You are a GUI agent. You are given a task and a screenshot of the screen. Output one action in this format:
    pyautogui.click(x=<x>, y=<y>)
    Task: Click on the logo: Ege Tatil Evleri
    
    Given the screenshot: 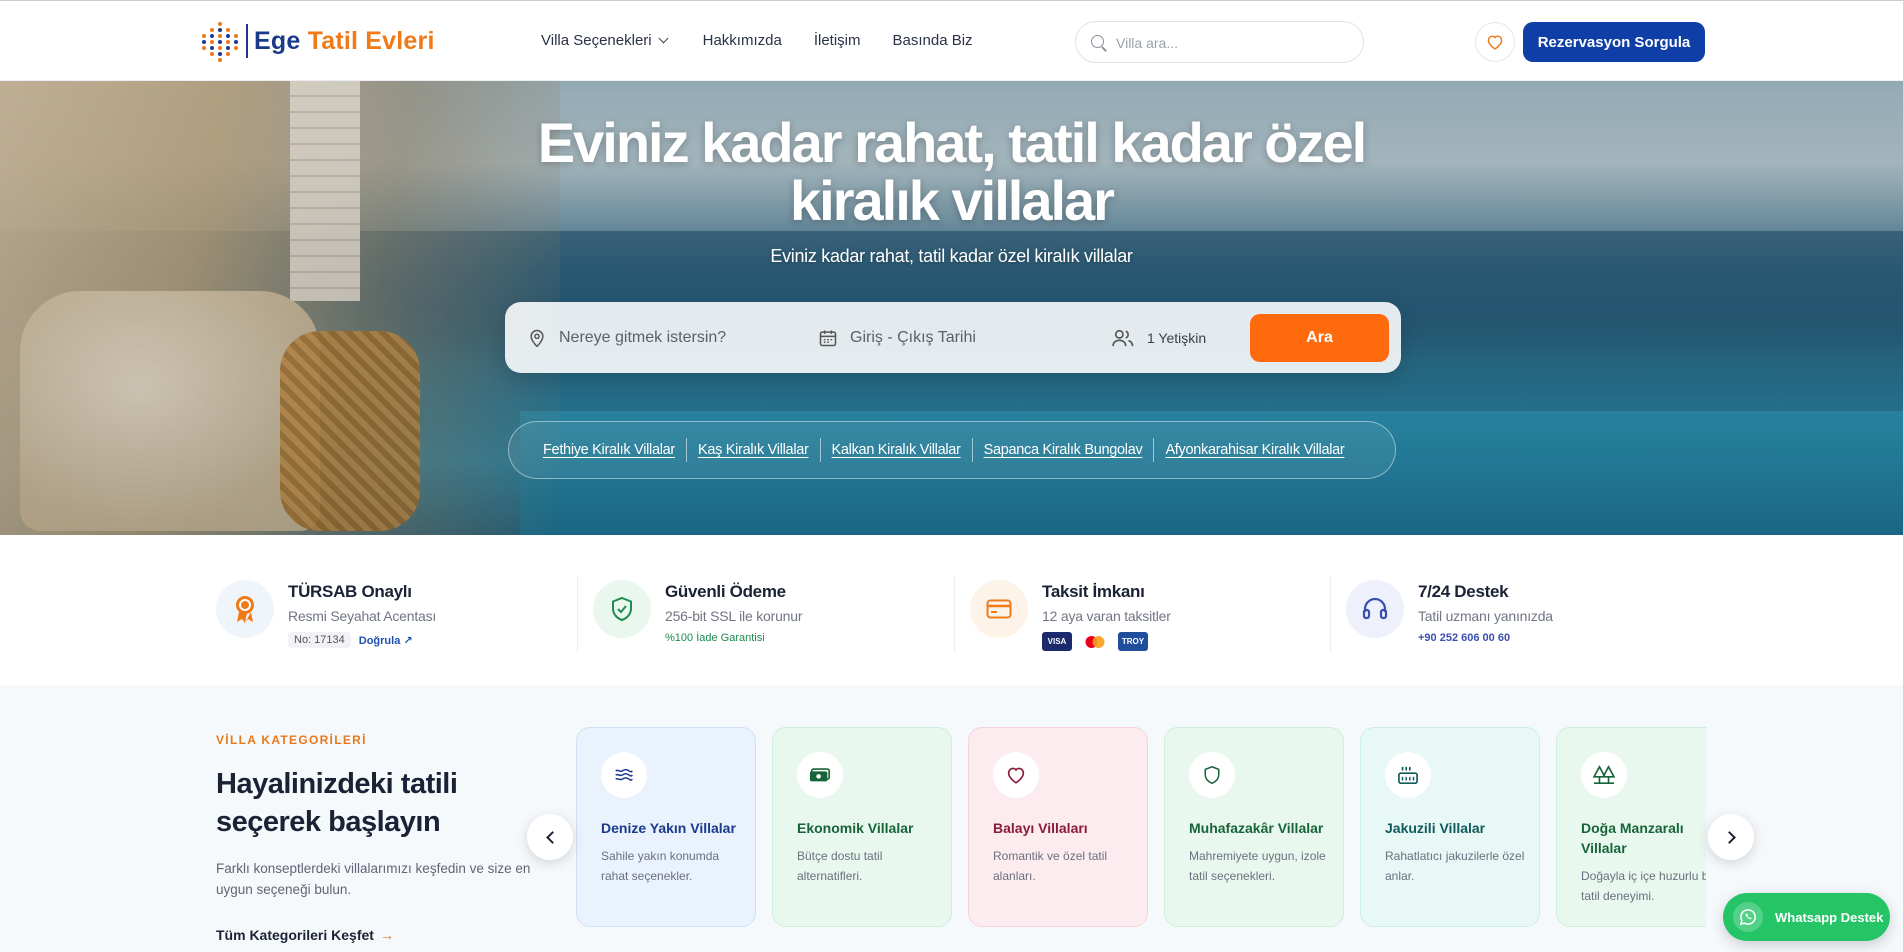 What is the action you would take?
    pyautogui.click(x=317, y=41)
    